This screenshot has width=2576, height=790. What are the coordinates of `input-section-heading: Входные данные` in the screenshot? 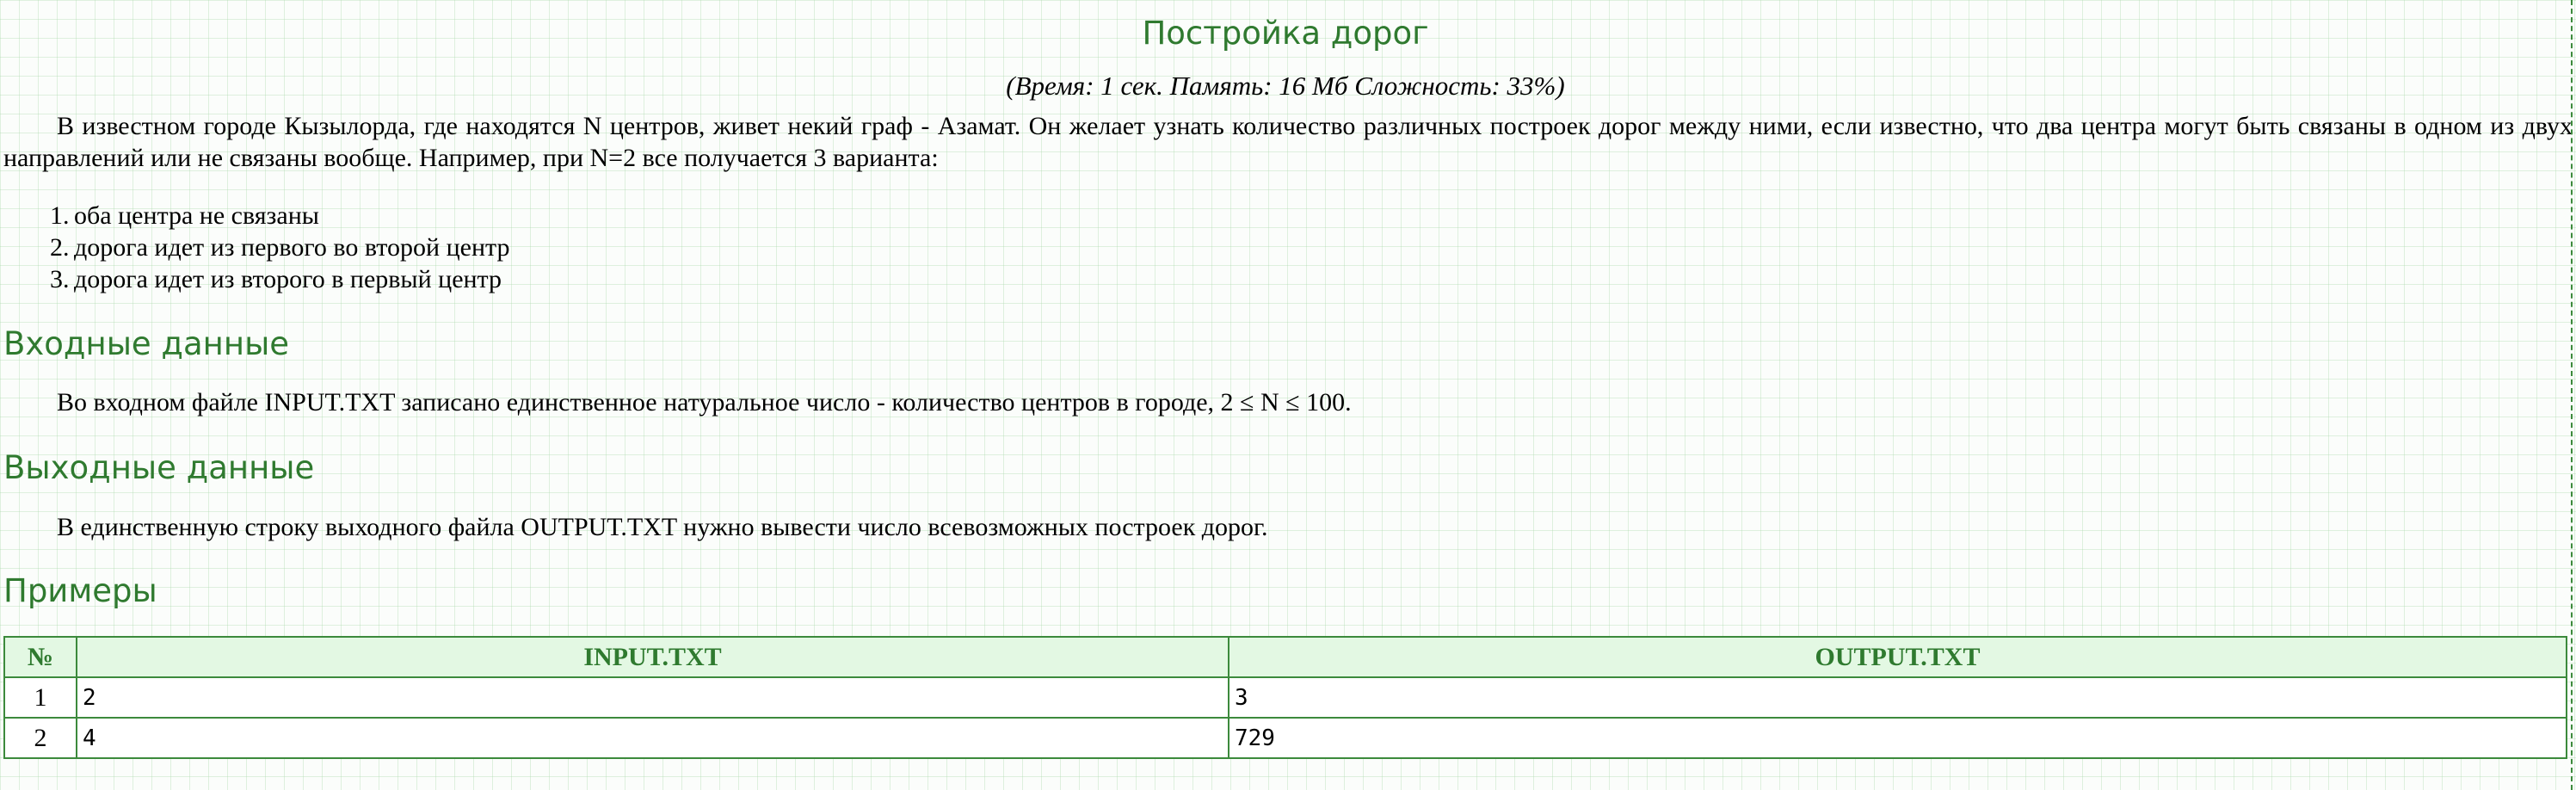 It's located at (146, 343).